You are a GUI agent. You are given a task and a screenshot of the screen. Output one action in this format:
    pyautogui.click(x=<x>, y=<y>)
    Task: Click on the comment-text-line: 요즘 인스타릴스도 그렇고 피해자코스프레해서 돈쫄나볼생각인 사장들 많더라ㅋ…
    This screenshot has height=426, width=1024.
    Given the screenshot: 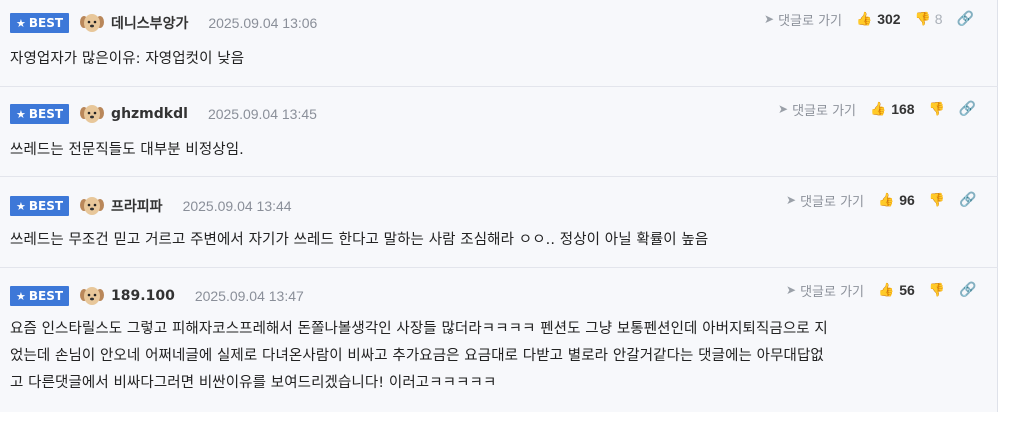 What is the action you would take?
    pyautogui.click(x=419, y=329)
    